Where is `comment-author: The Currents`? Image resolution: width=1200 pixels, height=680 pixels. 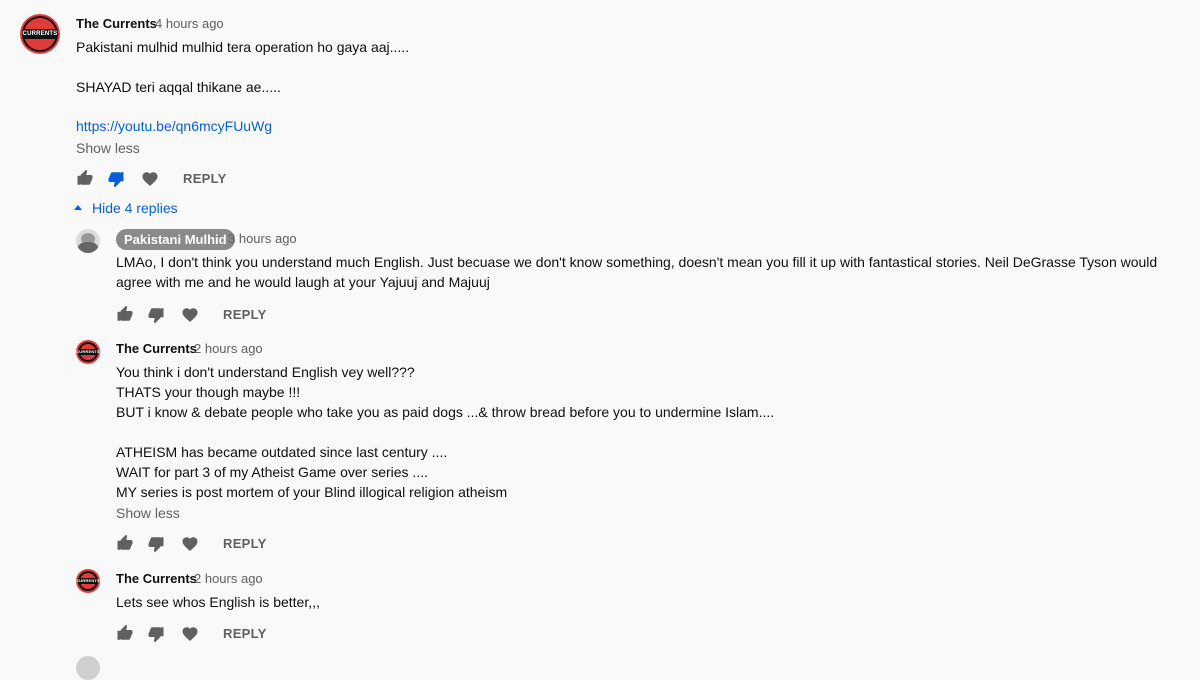
comment-author: The Currents is located at coordinates (116, 23).